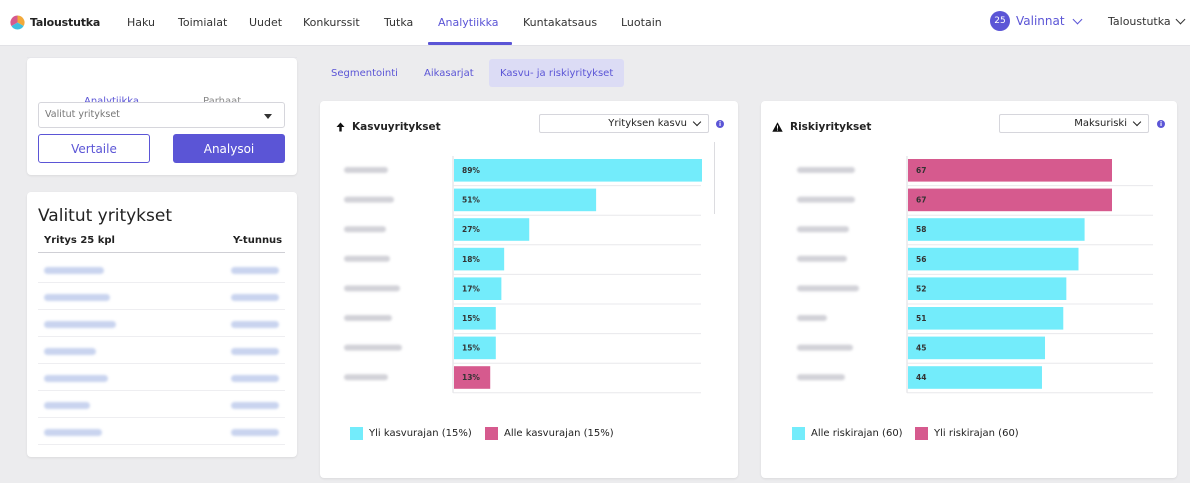  Describe the element at coordinates (921, 229) in the screenshot. I see `chart-bar-value-label: 58` at that location.